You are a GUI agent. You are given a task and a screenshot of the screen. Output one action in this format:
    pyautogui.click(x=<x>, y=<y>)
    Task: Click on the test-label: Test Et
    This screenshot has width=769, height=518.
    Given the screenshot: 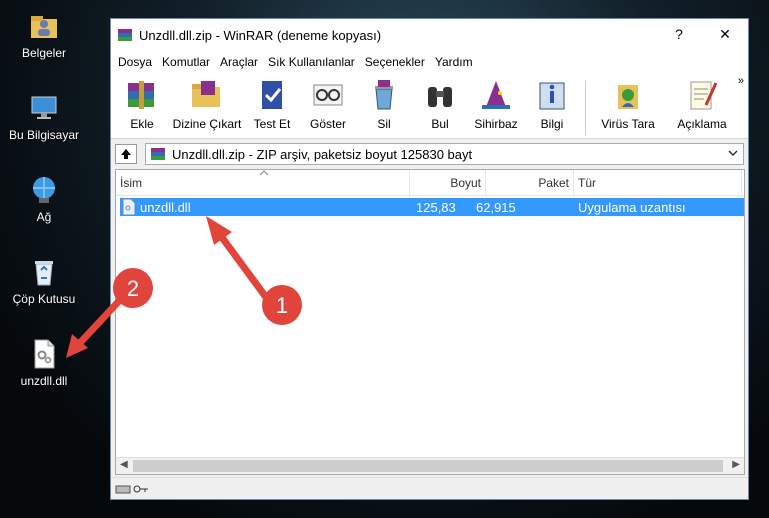 What is the action you would take?
    pyautogui.click(x=272, y=124)
    